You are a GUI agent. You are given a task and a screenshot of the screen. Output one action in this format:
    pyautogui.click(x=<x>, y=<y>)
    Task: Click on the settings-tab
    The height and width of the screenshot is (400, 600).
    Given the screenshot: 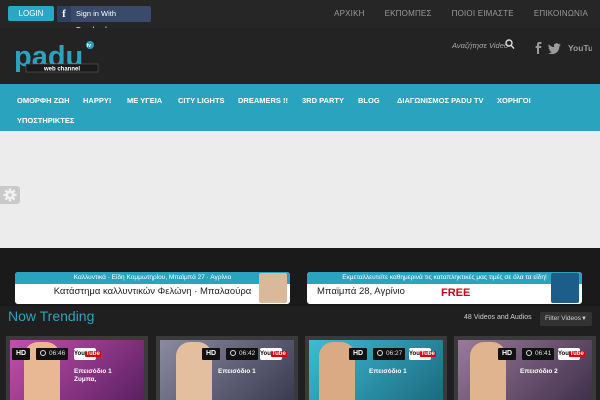 What is the action you would take?
    pyautogui.click(x=10, y=195)
    